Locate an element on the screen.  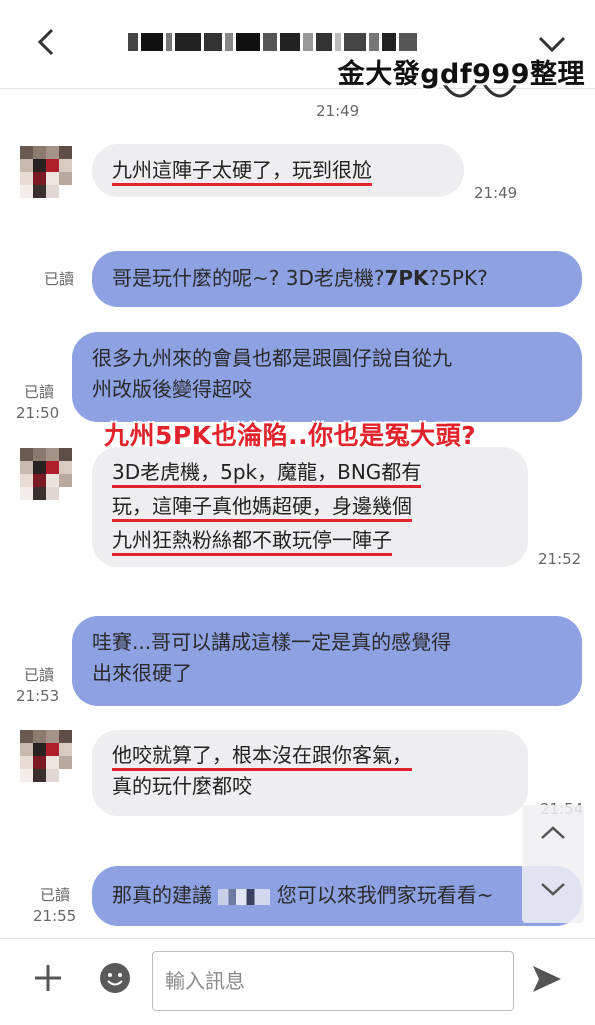
plus-icon is located at coordinates (48, 978).